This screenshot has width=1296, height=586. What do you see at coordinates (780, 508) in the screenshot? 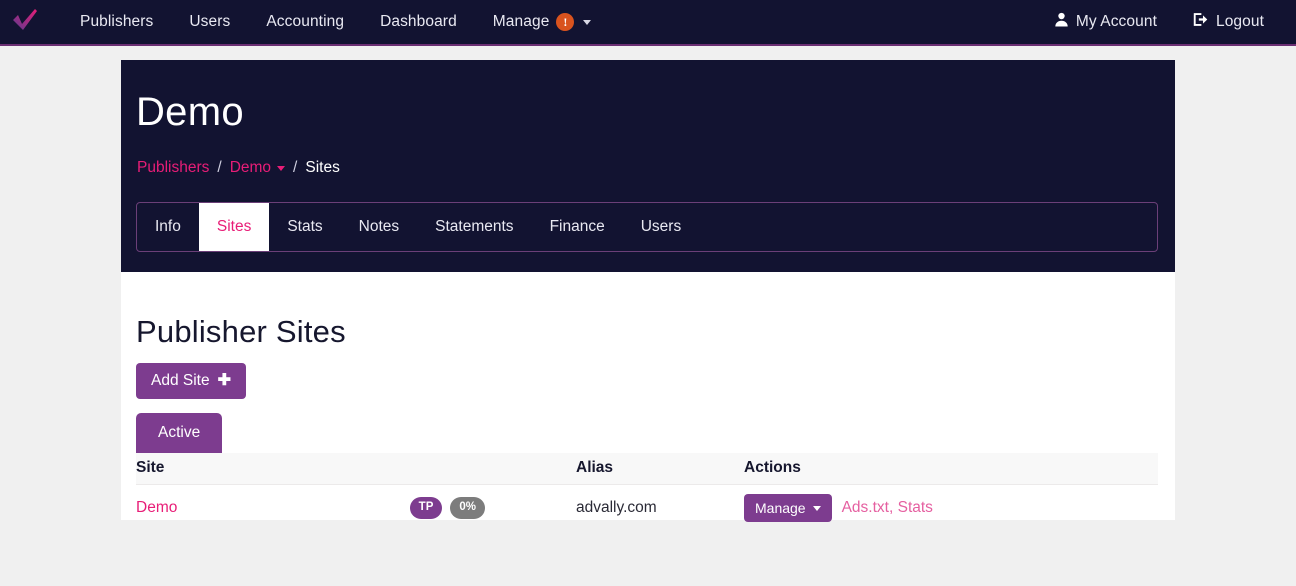
I see `manage-dropdown-label: Manage` at bounding box center [780, 508].